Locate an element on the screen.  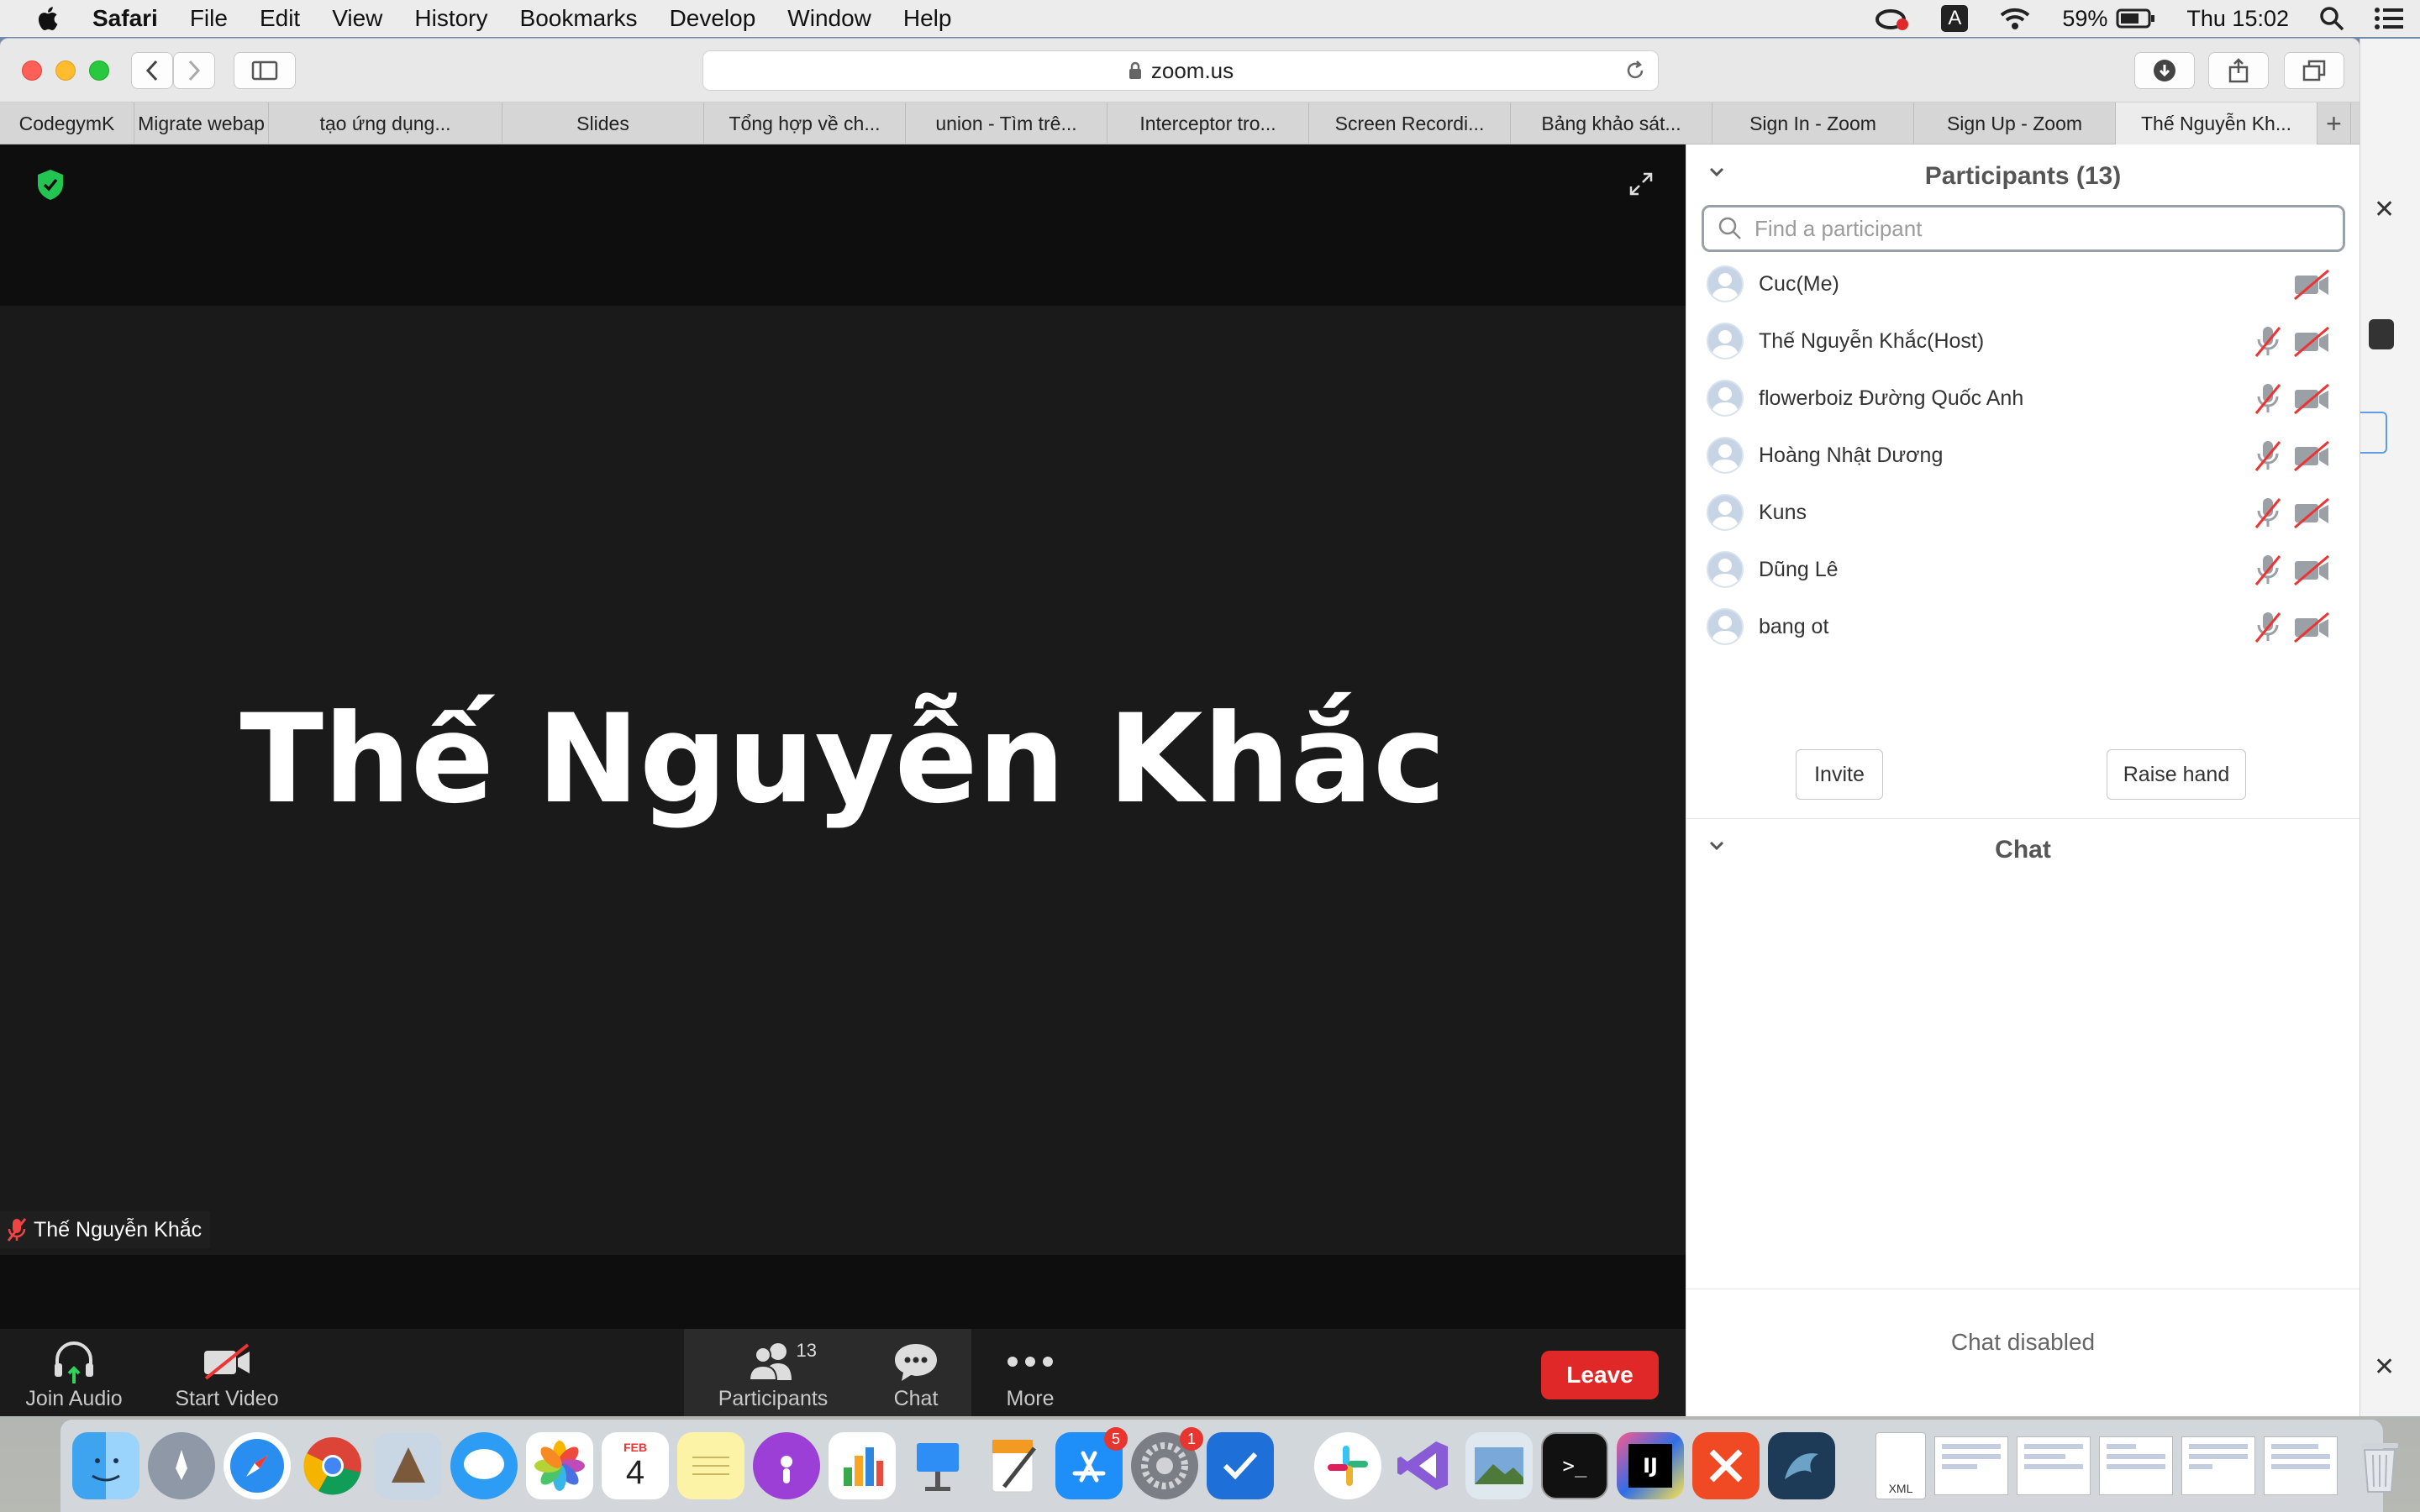
menu-file: File is located at coordinates (209, 18).